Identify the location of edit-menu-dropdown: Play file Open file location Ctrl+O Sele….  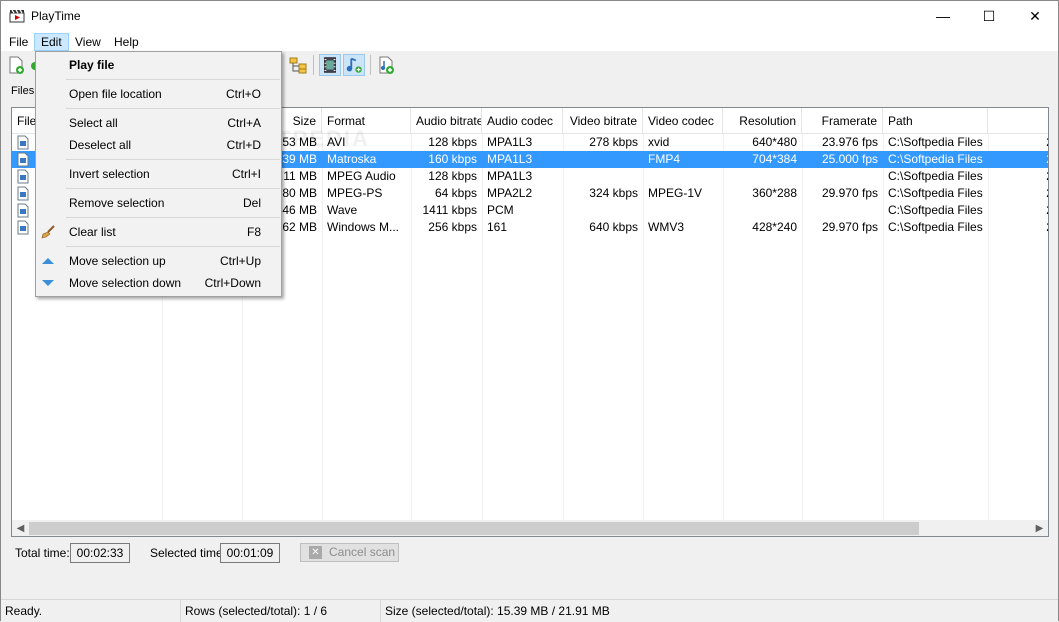
(158, 174).